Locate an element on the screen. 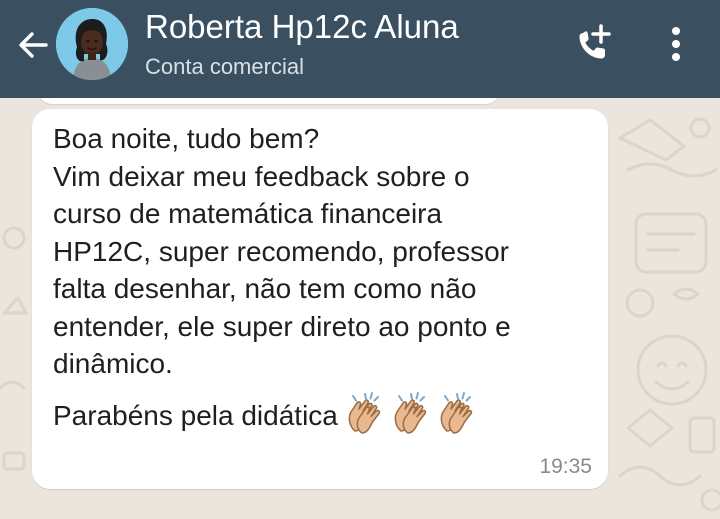 This screenshot has width=720, height=519. person-avatar is located at coordinates (92, 44).